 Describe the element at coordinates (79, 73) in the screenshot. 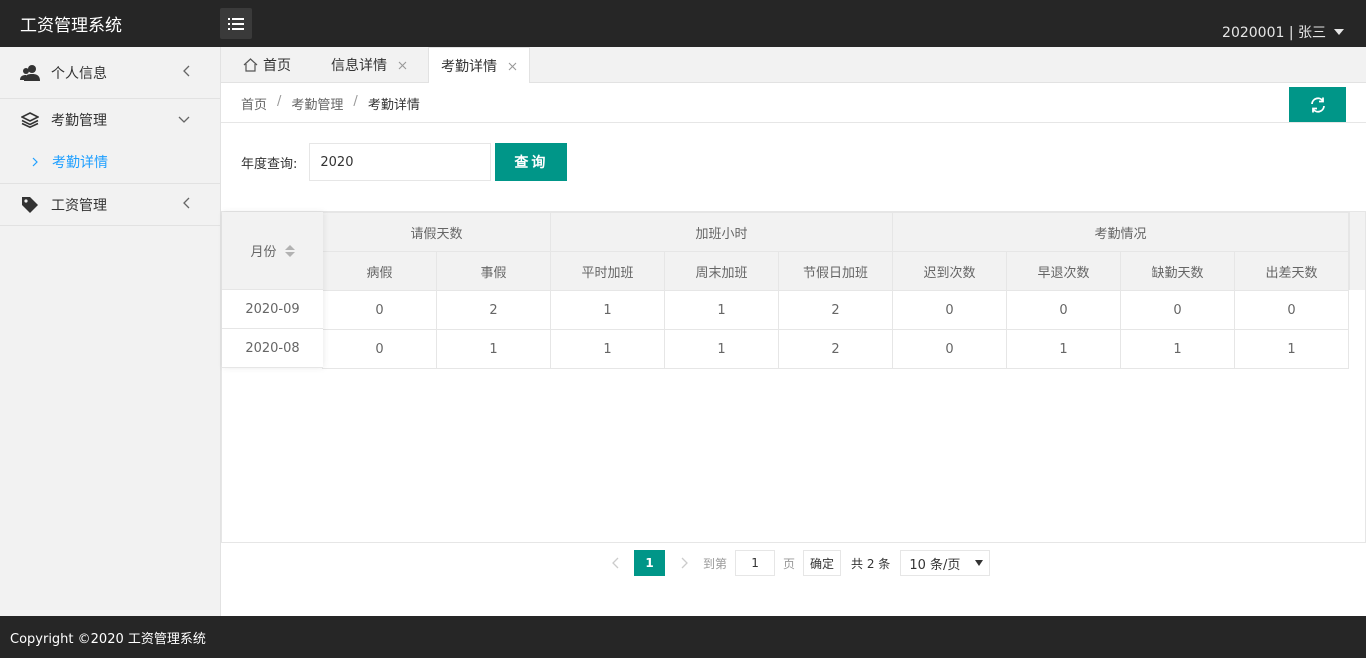

I see `sidebar-item-label: 个人信息` at that location.